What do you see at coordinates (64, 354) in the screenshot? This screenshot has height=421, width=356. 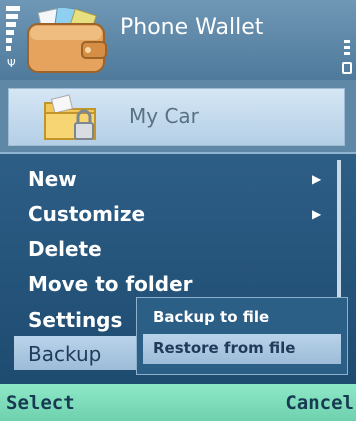 I see `menu-item-backup: Backup` at bounding box center [64, 354].